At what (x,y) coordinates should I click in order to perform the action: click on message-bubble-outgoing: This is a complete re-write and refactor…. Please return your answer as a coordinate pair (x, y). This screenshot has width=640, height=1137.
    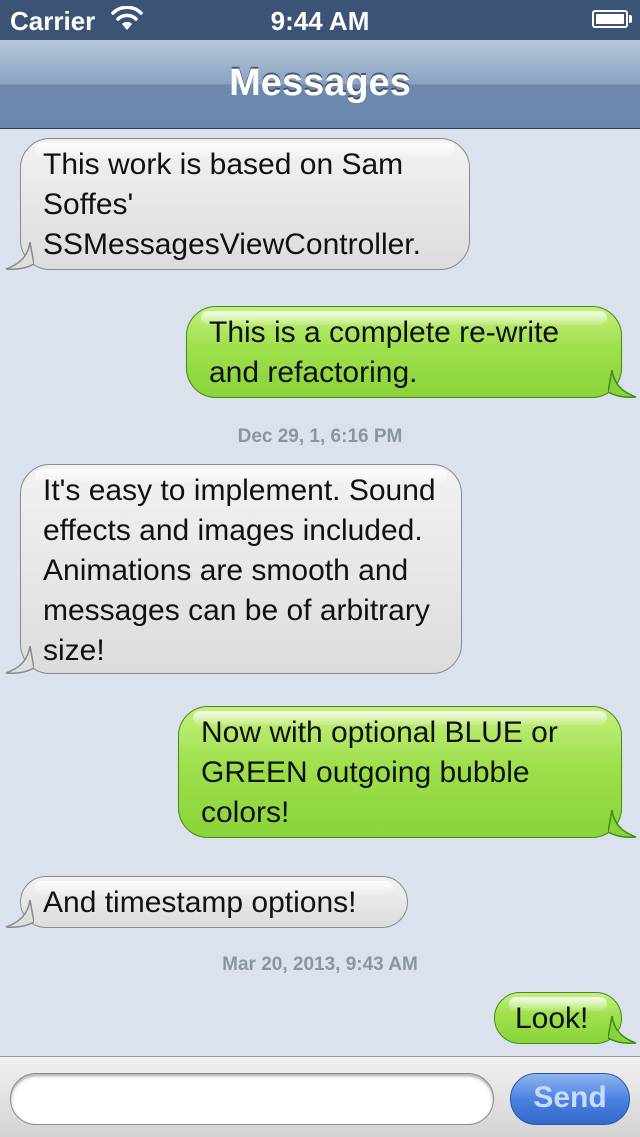
    Looking at the image, I should click on (404, 352).